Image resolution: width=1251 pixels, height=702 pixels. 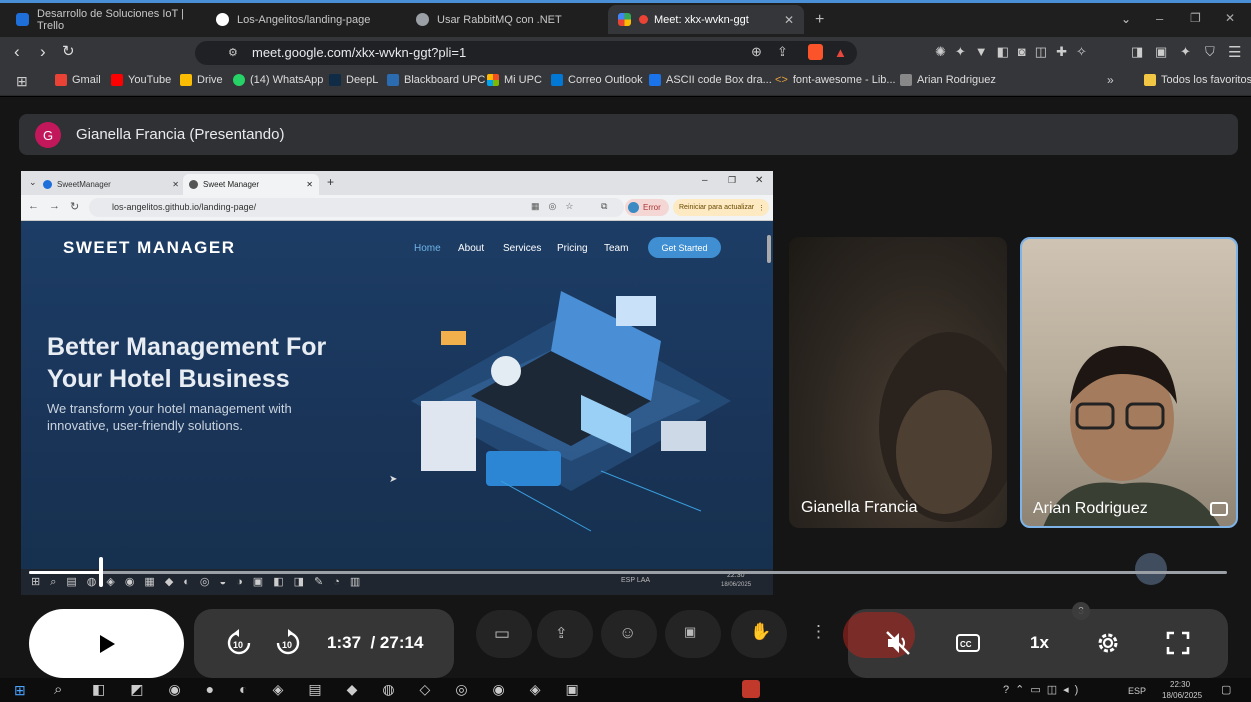 What do you see at coordinates (1039, 643) in the screenshot?
I see `playback-speed-button: 1x` at bounding box center [1039, 643].